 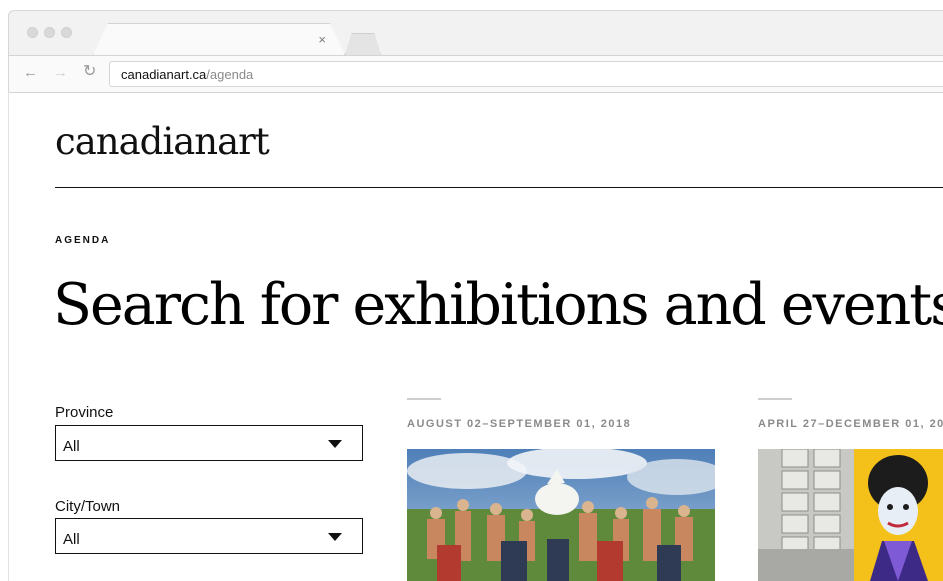 What do you see at coordinates (363, 44) in the screenshot?
I see `new-tab-button` at bounding box center [363, 44].